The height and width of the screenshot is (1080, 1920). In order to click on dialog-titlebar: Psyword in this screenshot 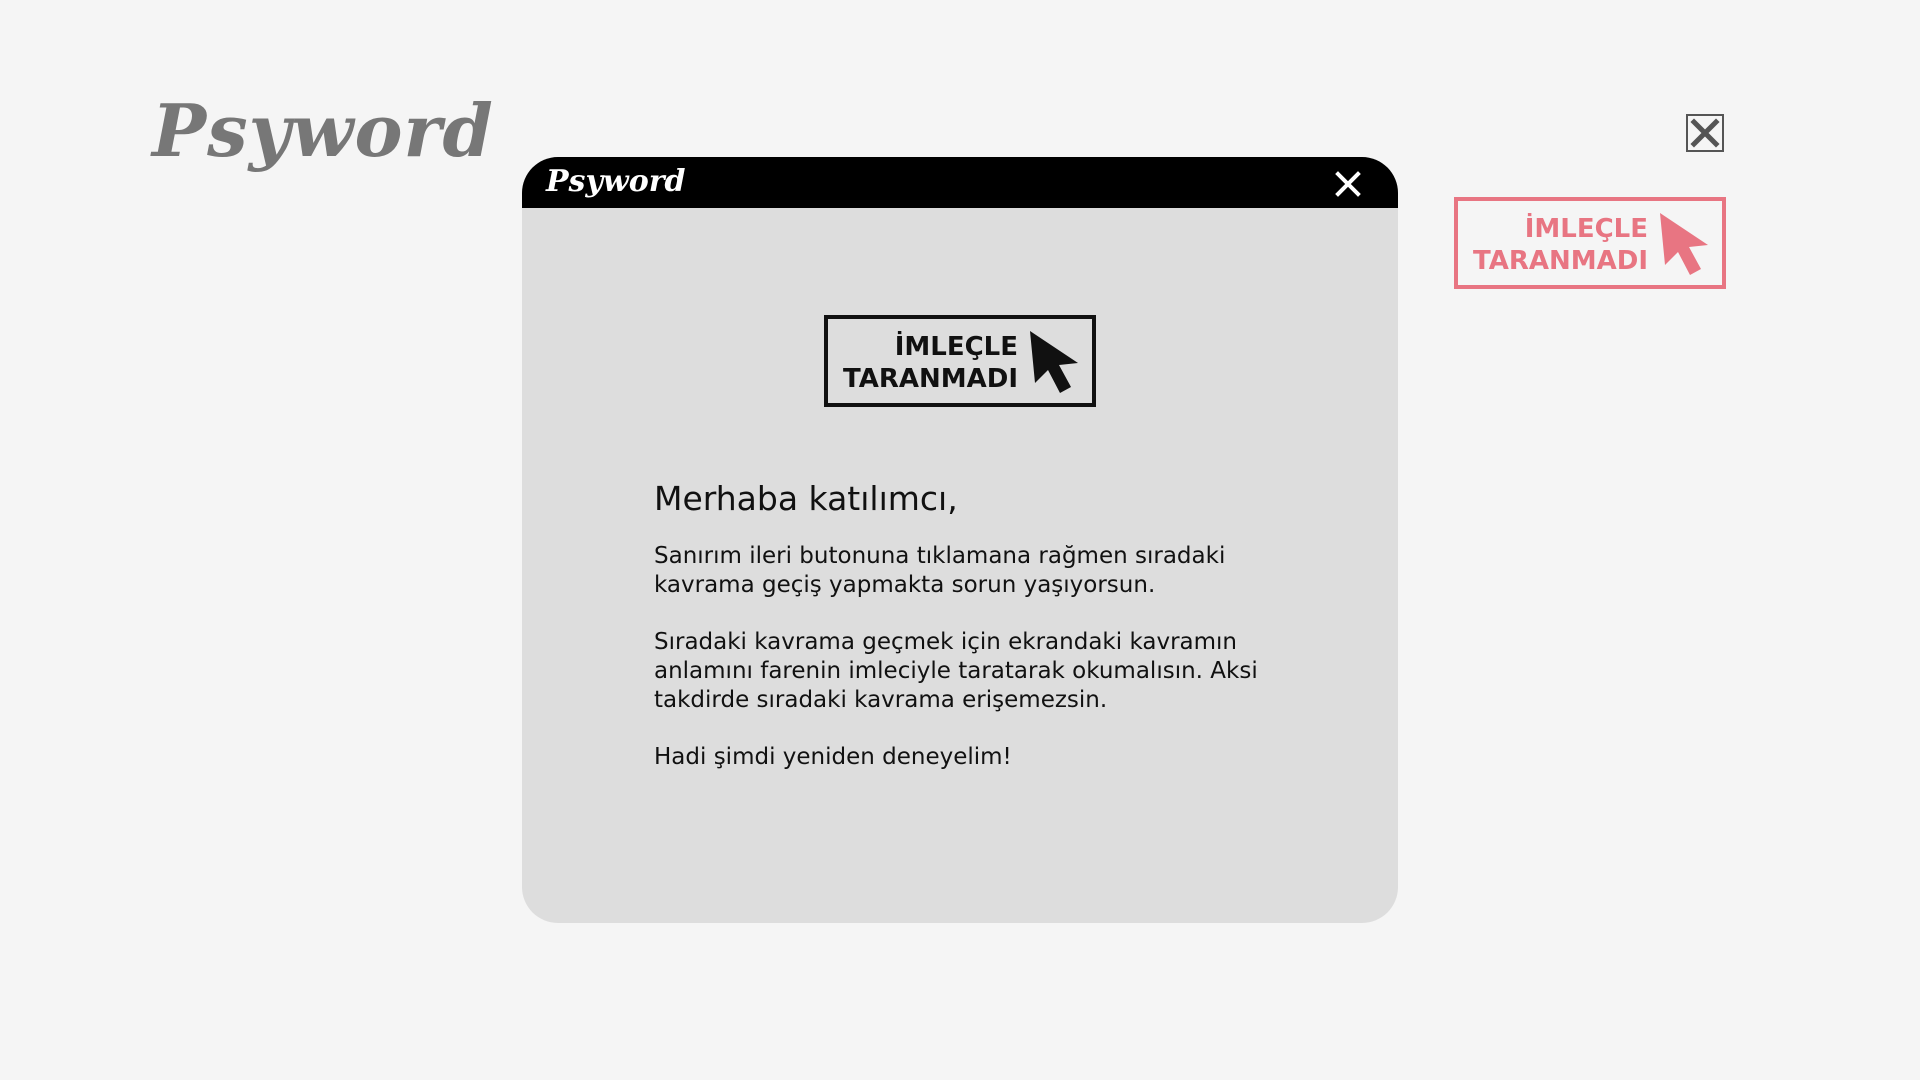, I will do `click(960, 182)`.